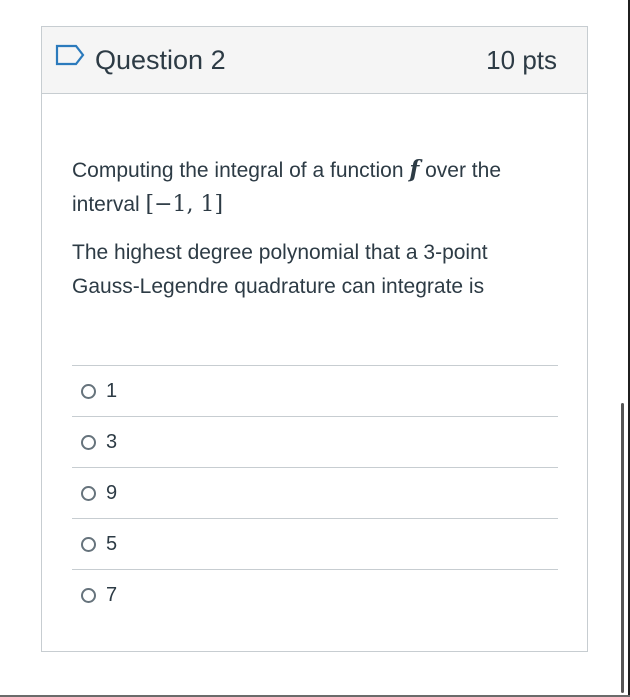 The height and width of the screenshot is (697, 630). Describe the element at coordinates (160, 60) in the screenshot. I see `question-title: Question 2` at that location.